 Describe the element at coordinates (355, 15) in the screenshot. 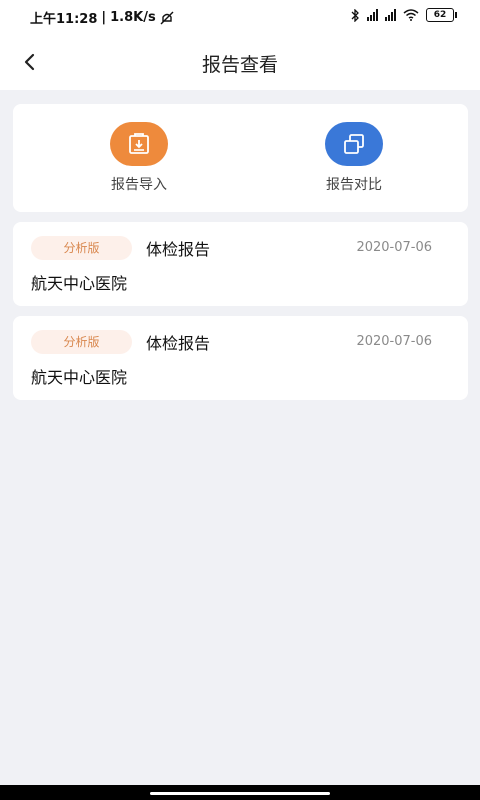

I see `bluetooth-icon` at that location.